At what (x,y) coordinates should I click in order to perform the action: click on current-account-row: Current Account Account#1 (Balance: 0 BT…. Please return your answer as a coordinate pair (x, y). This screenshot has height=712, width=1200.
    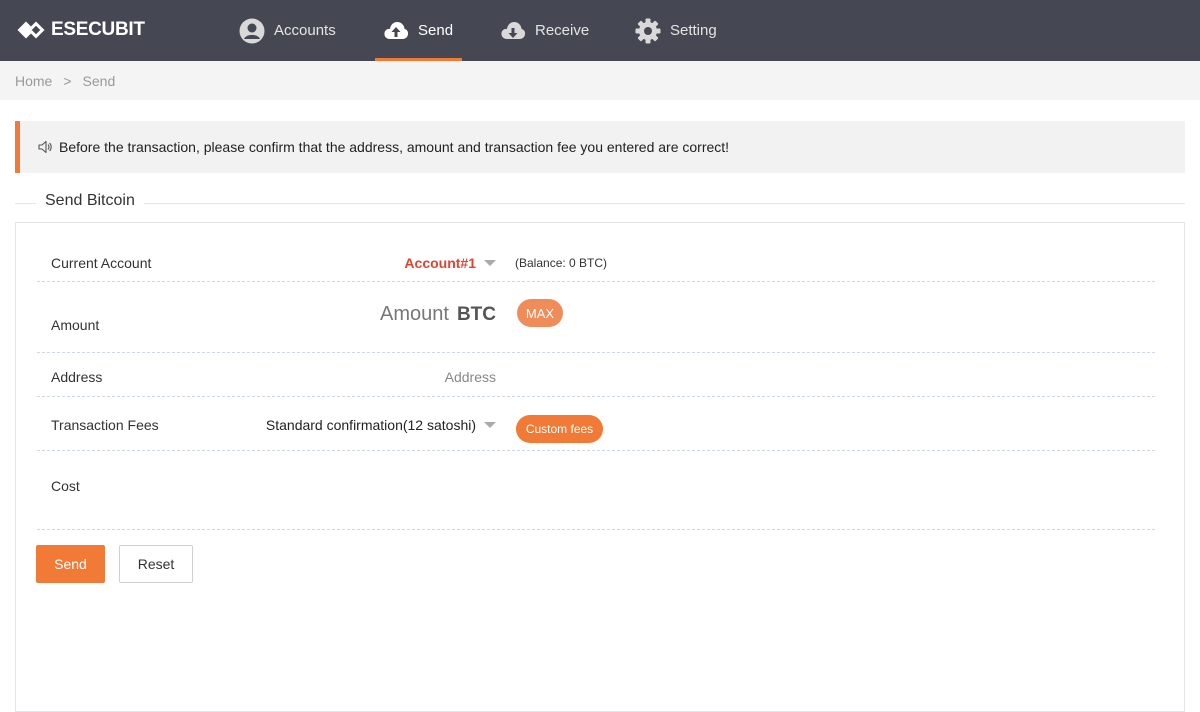
    Looking at the image, I should click on (596, 261).